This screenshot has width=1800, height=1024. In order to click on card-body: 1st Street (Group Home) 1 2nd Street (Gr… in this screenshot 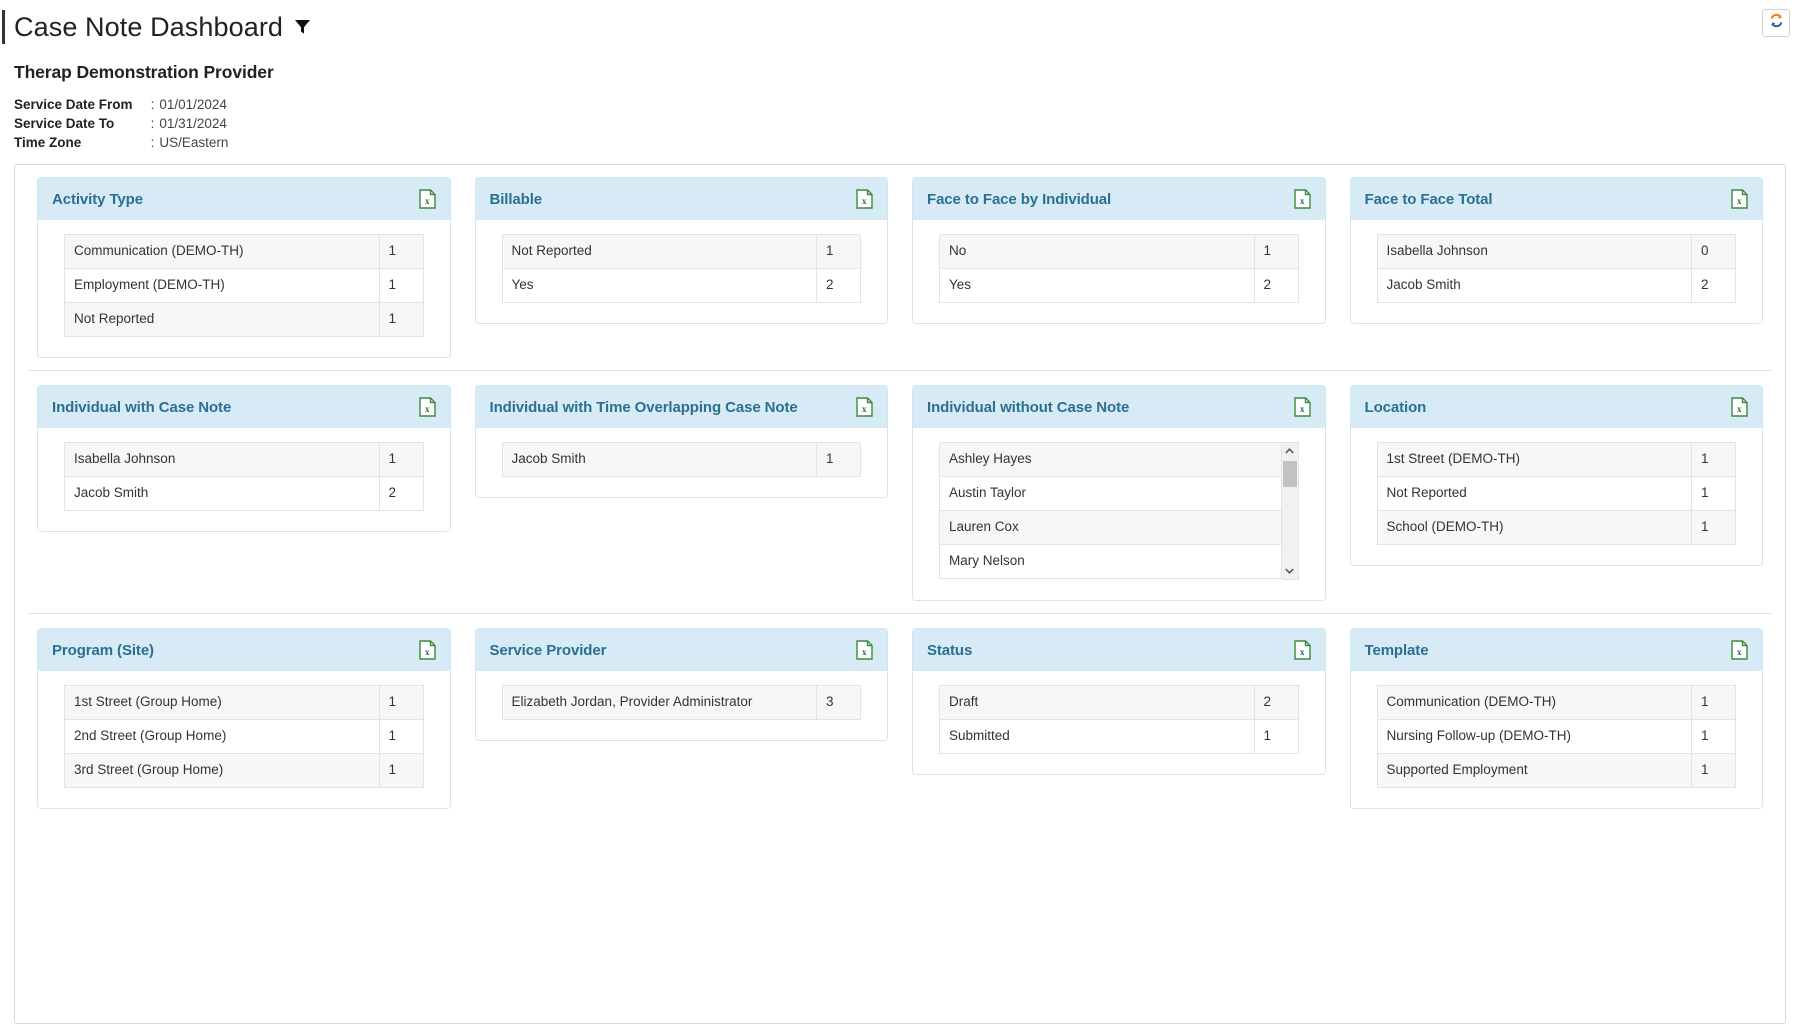, I will do `click(244, 739)`.